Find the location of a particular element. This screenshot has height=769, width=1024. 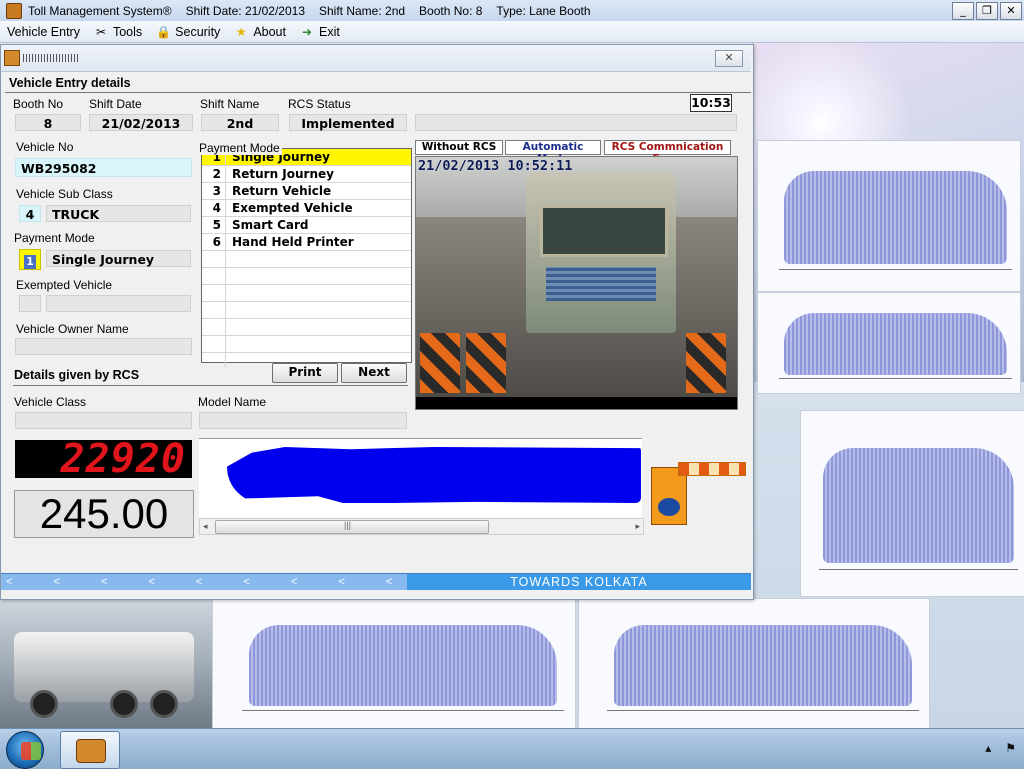

lane-camera-image: 21/02/2013 10:52:11 is located at coordinates (576, 283).